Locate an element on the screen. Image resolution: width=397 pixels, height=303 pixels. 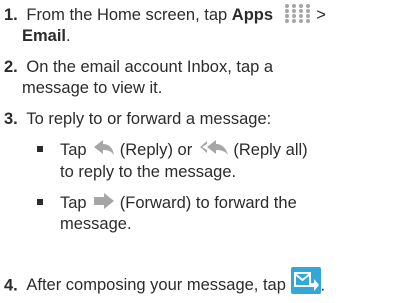
step-1-line-2: Email. is located at coordinates (46, 36).